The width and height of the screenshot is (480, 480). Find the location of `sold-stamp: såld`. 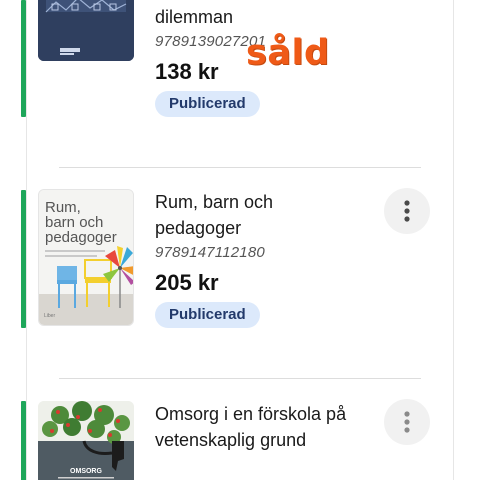

sold-stamp: såld is located at coordinates (288, 53).